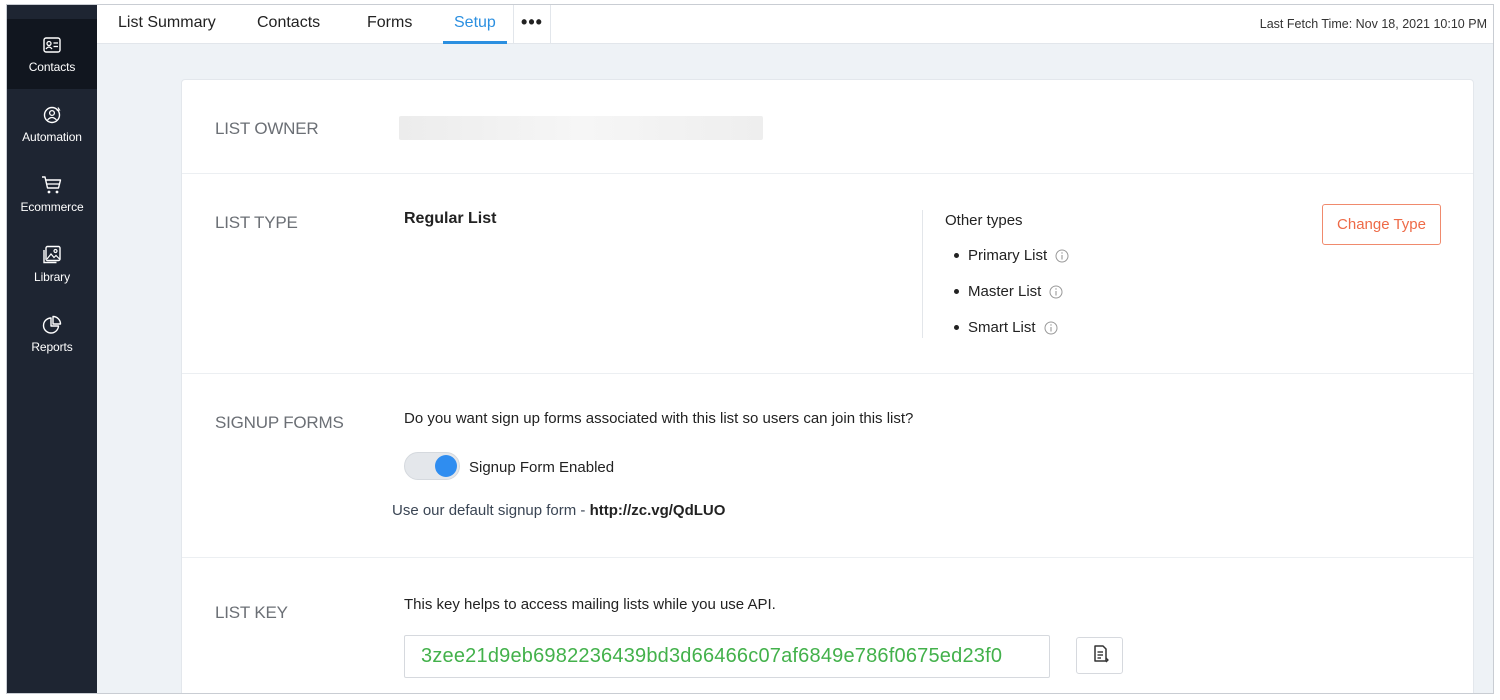 The image size is (1500, 700). What do you see at coordinates (475, 23) in the screenshot?
I see `tab-setup: Setup` at bounding box center [475, 23].